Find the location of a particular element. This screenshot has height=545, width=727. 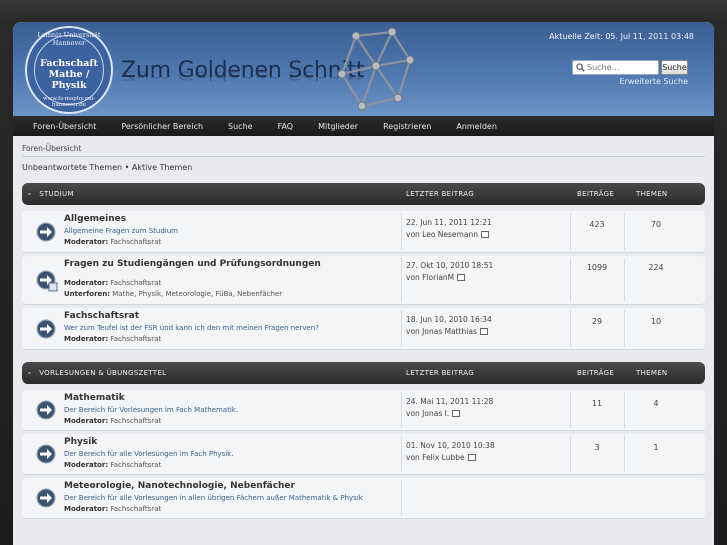

topic-count: 70 is located at coordinates (656, 224).